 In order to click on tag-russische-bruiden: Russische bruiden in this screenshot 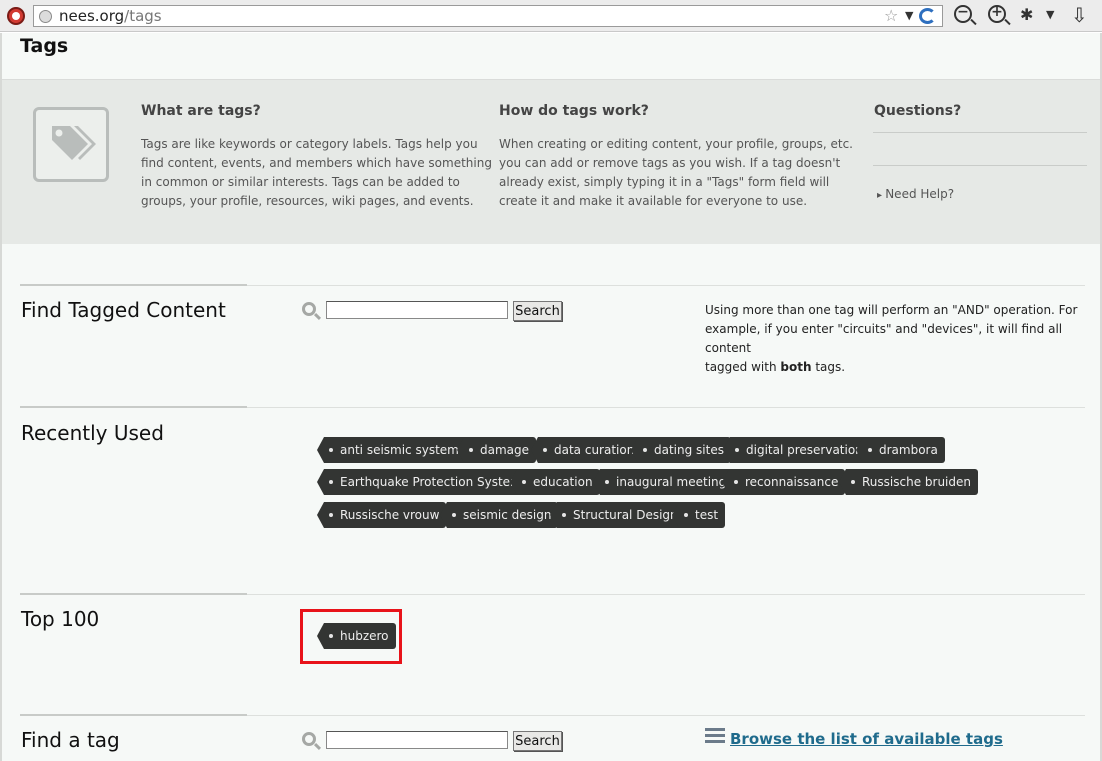, I will do `click(908, 482)`.